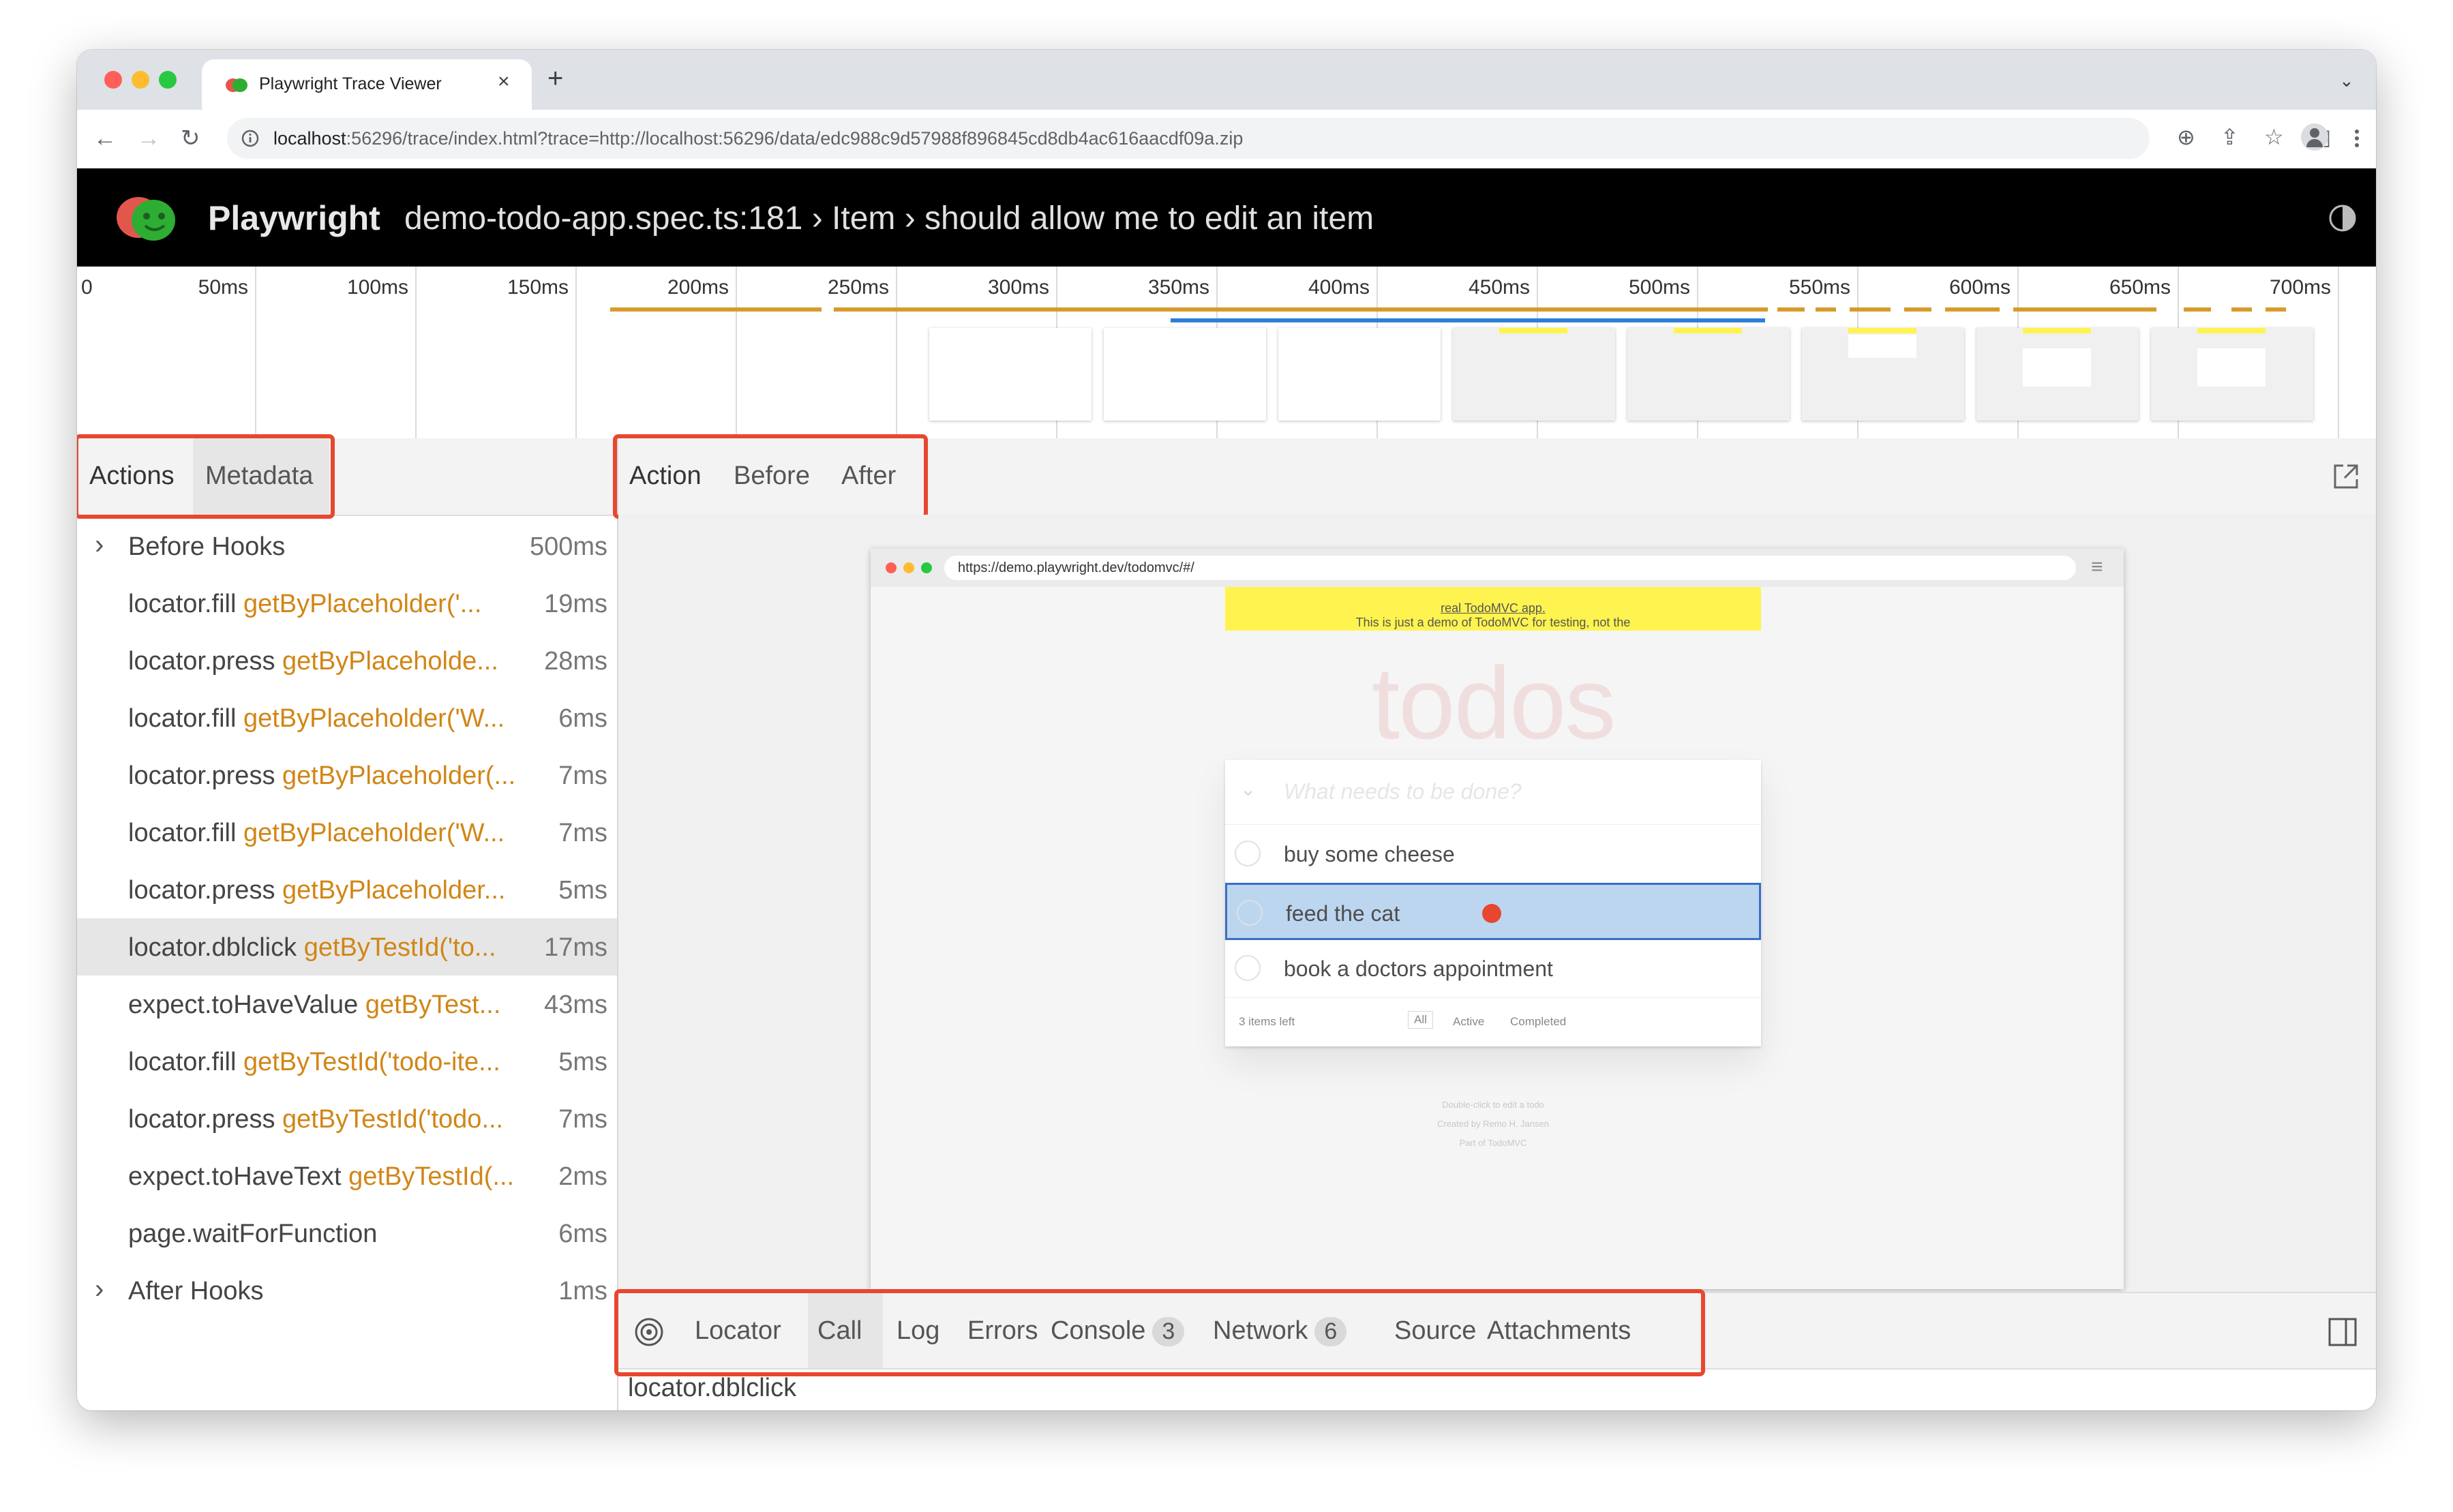  I want to click on theme-toggle-icon, so click(2342, 218).